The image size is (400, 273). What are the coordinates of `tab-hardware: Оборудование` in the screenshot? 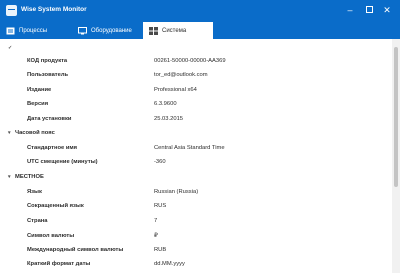 It's located at (107, 30).